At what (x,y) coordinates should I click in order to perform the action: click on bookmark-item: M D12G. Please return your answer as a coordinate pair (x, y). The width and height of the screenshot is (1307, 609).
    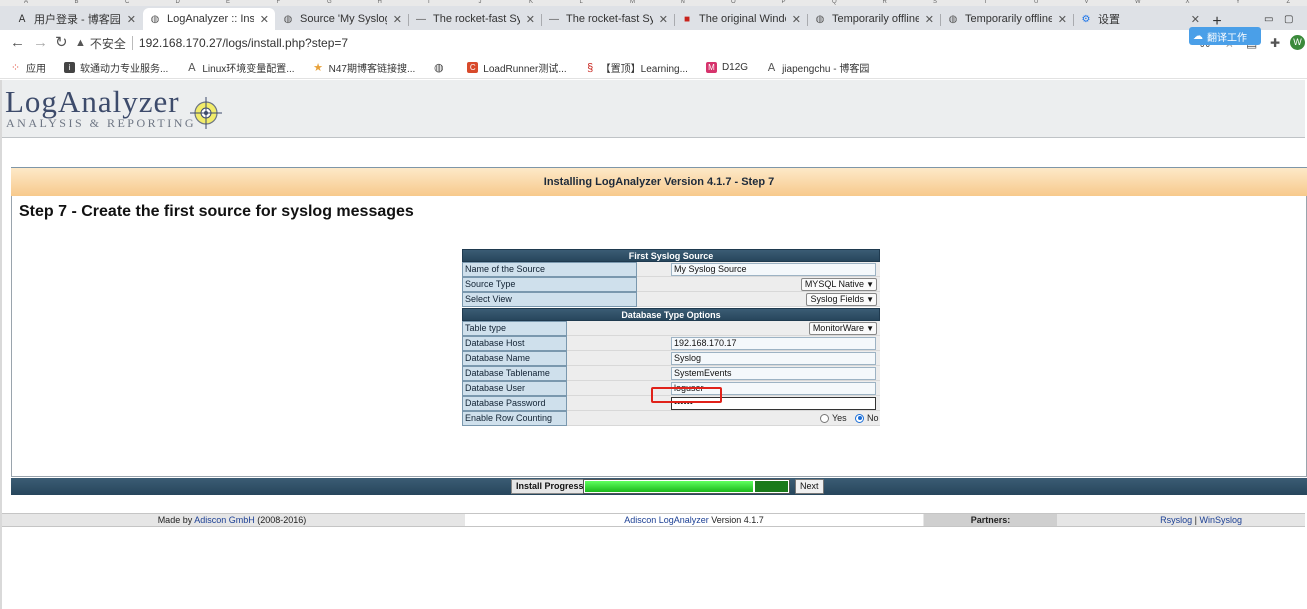
    Looking at the image, I should click on (727, 67).